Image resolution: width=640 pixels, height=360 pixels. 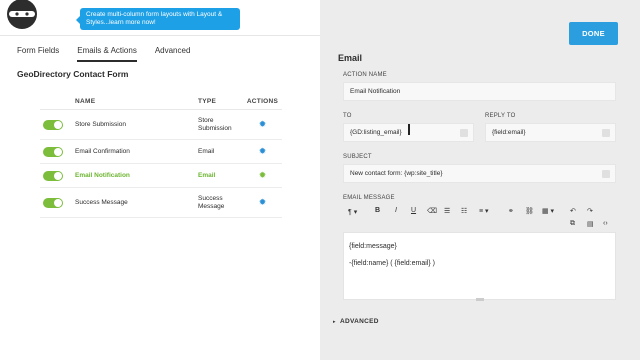 I want to click on table-row: Email Confirmation Email ✹, so click(x=161, y=152).